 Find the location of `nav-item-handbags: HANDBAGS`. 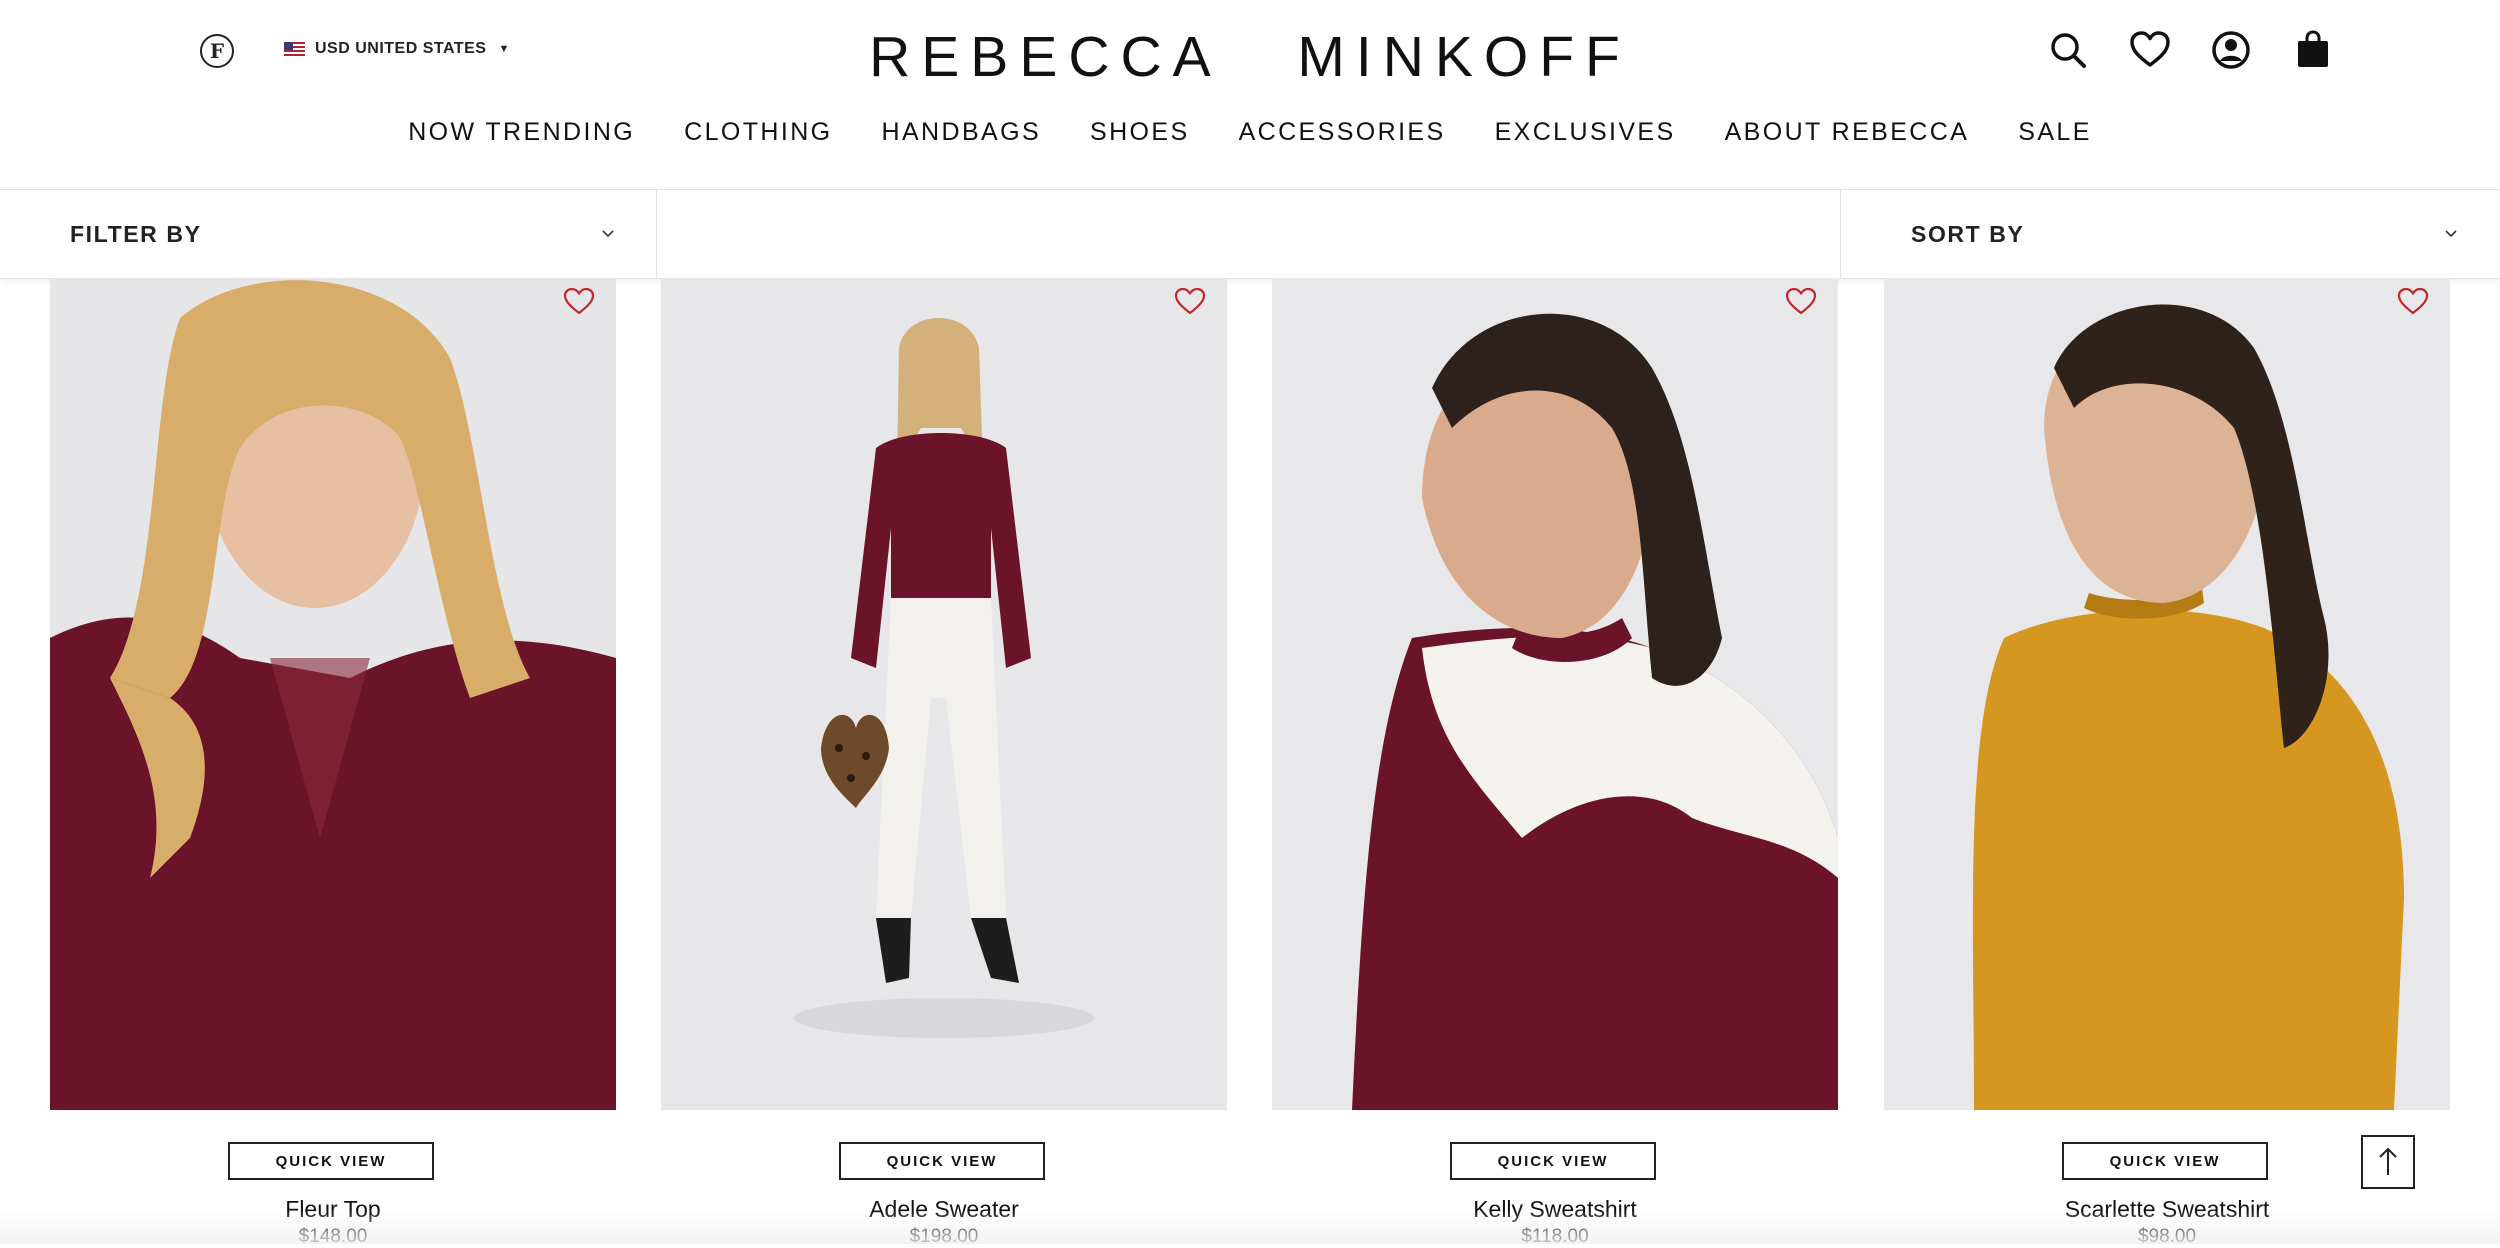

nav-item-handbags: HANDBAGS is located at coordinates (962, 132).